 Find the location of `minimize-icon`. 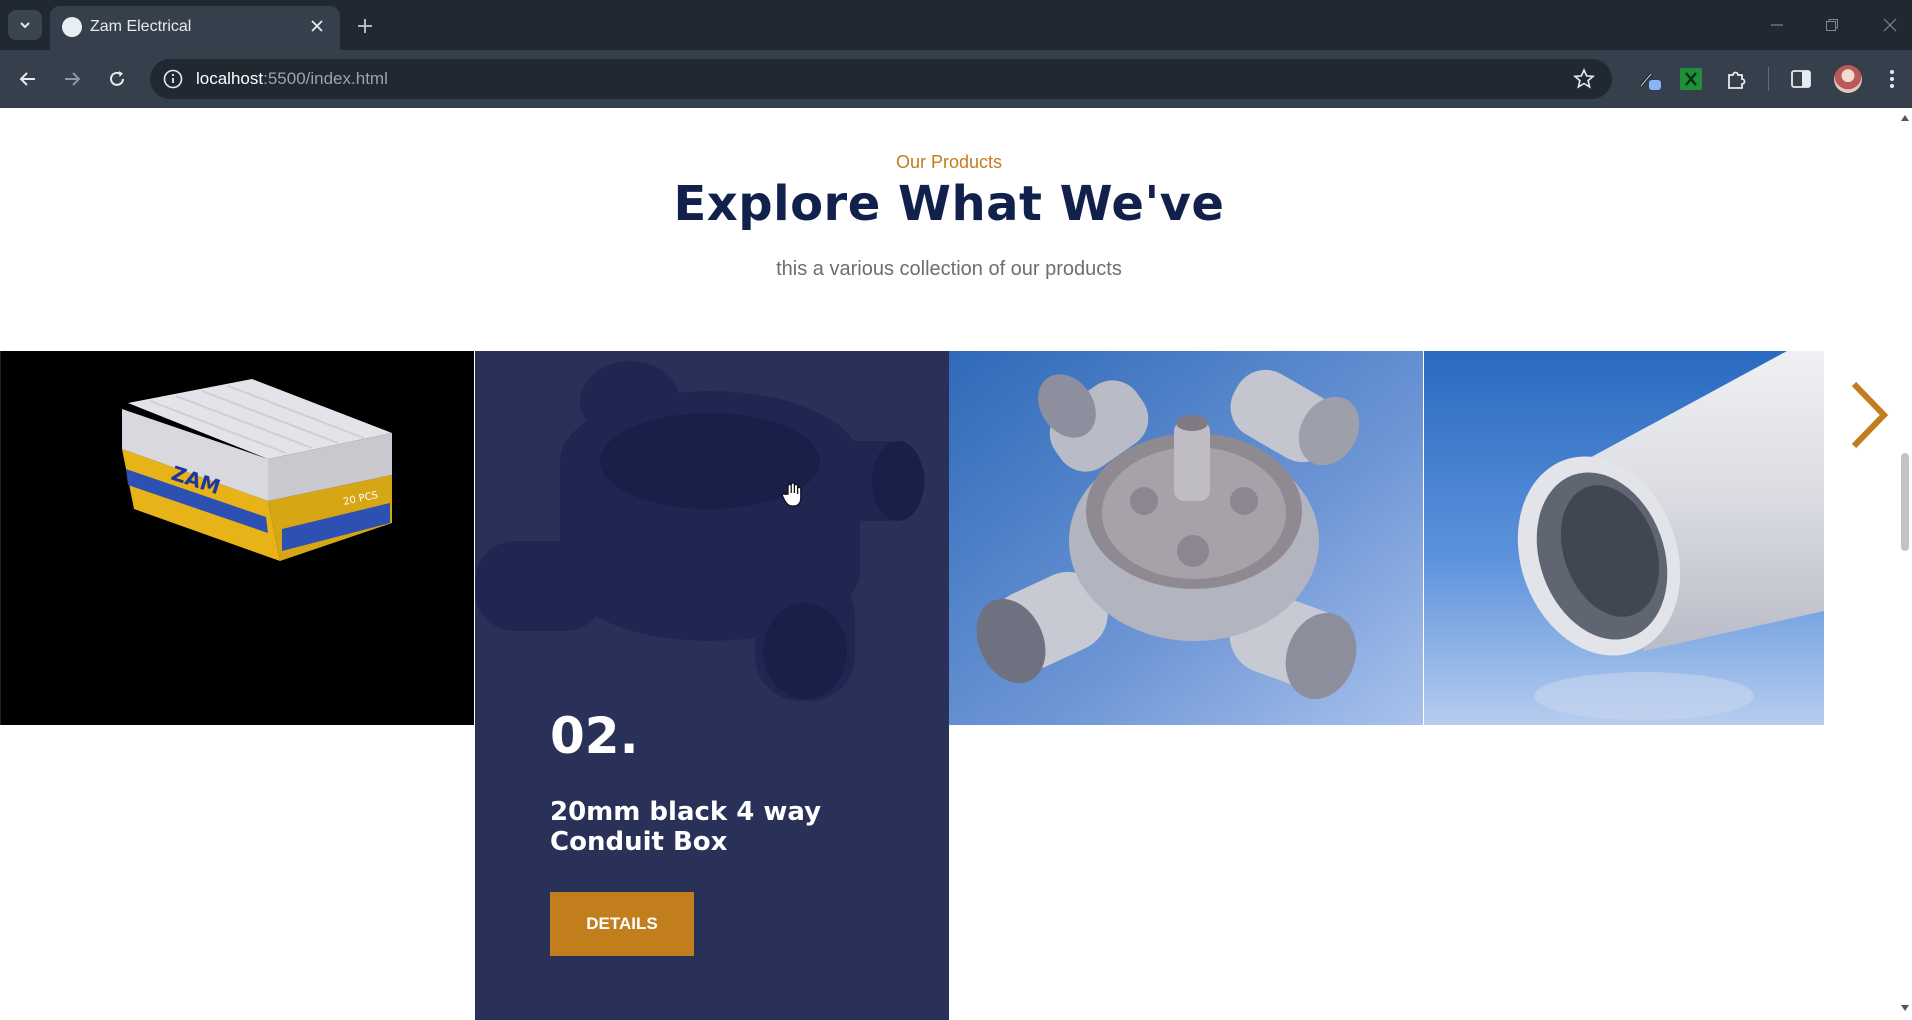

minimize-icon is located at coordinates (1777, 25).